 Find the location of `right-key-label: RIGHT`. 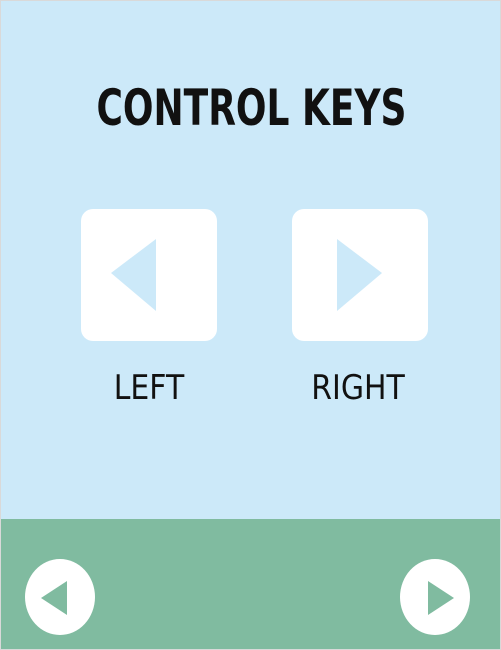

right-key-label: RIGHT is located at coordinates (358, 388).